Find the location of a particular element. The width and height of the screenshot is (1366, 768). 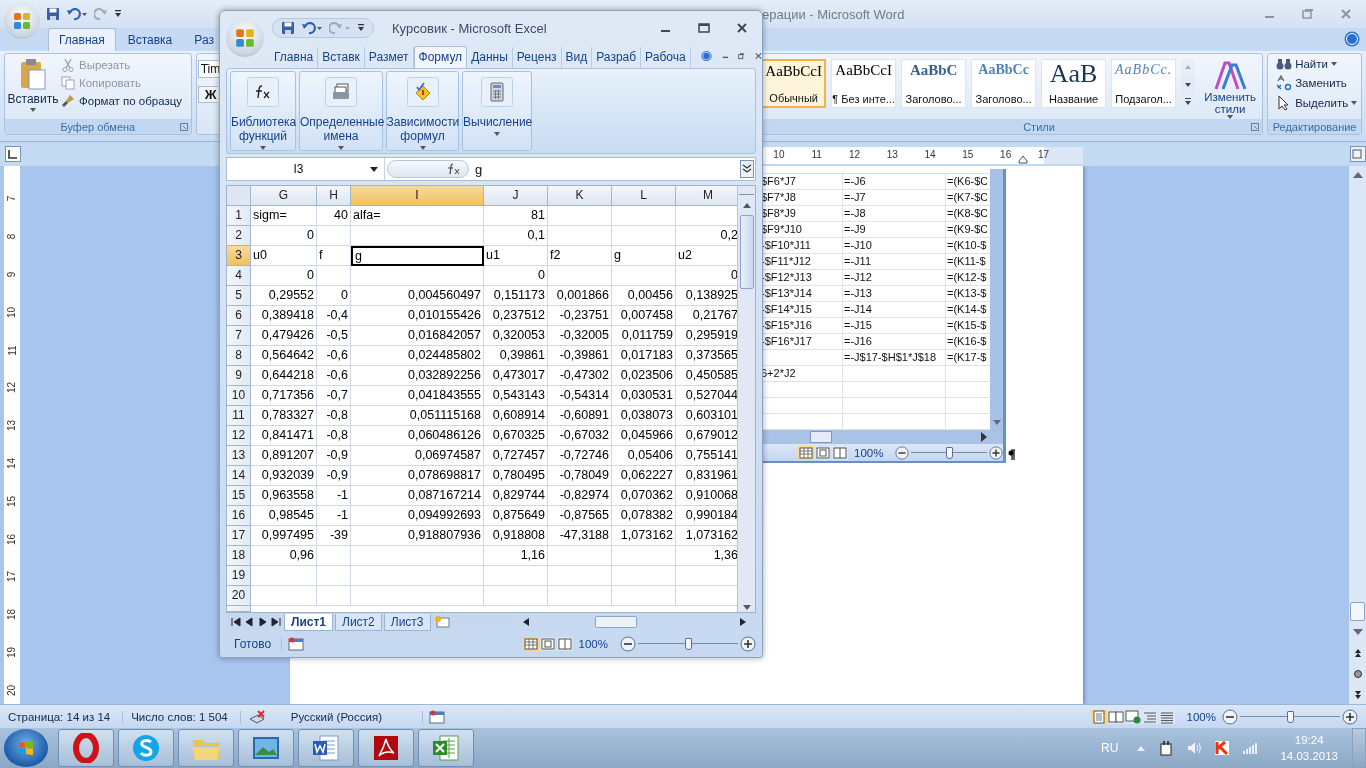

style-item: AaBbCcI Обычный is located at coordinates (794, 83).